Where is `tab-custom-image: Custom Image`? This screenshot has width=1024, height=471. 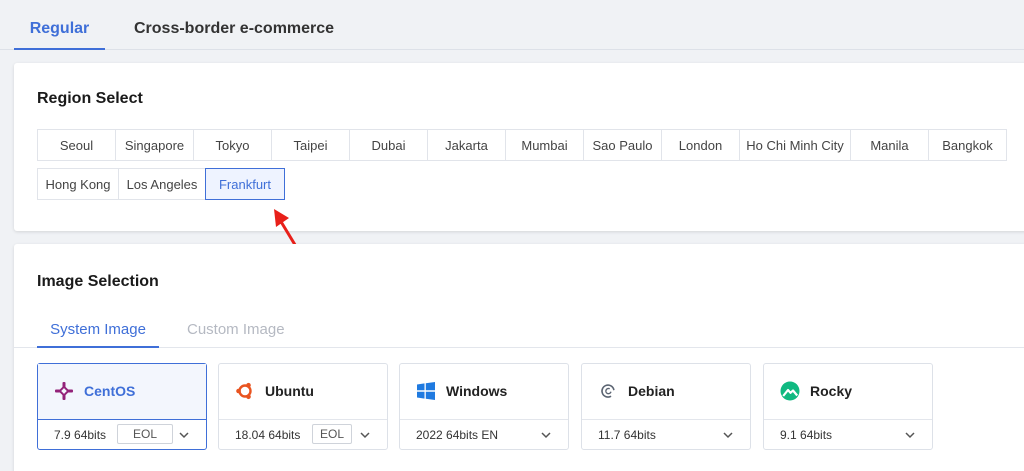 tab-custom-image: Custom Image is located at coordinates (236, 334).